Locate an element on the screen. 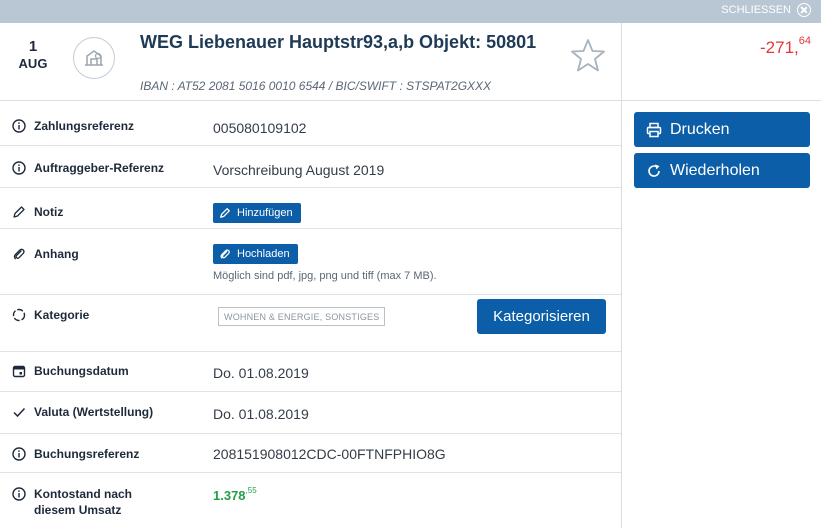  transaction-date: 1 AUG is located at coordinates (33, 54).